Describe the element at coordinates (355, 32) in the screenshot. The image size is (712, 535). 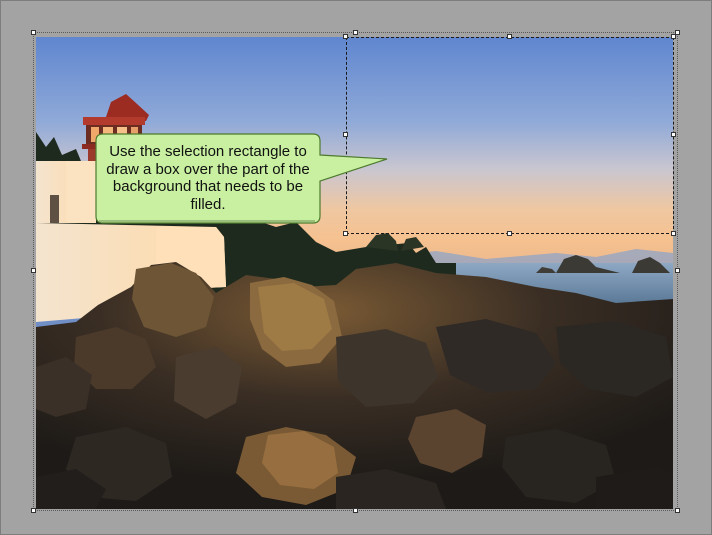
I see `image-resize-handle-n` at that location.